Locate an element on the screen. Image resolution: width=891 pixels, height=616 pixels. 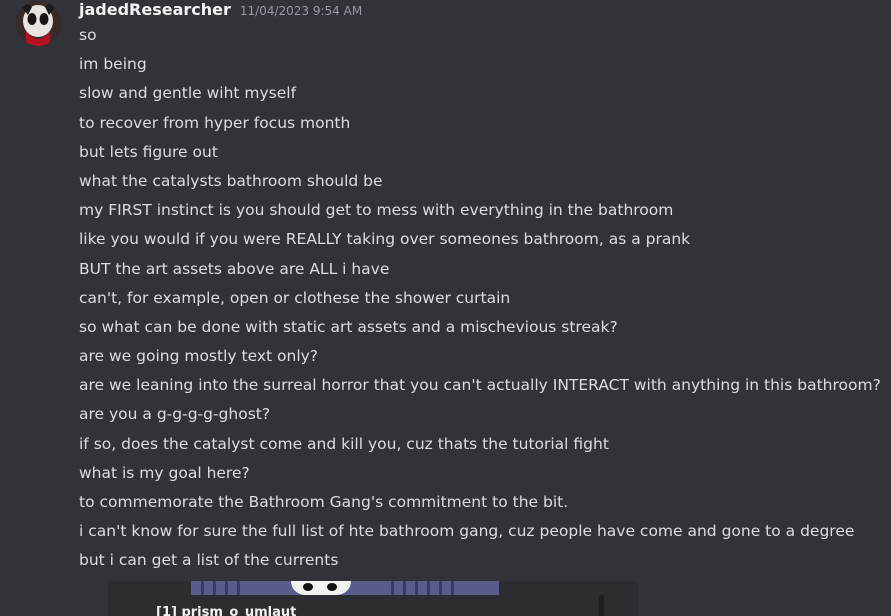
embed-image is located at coordinates (345, 588).